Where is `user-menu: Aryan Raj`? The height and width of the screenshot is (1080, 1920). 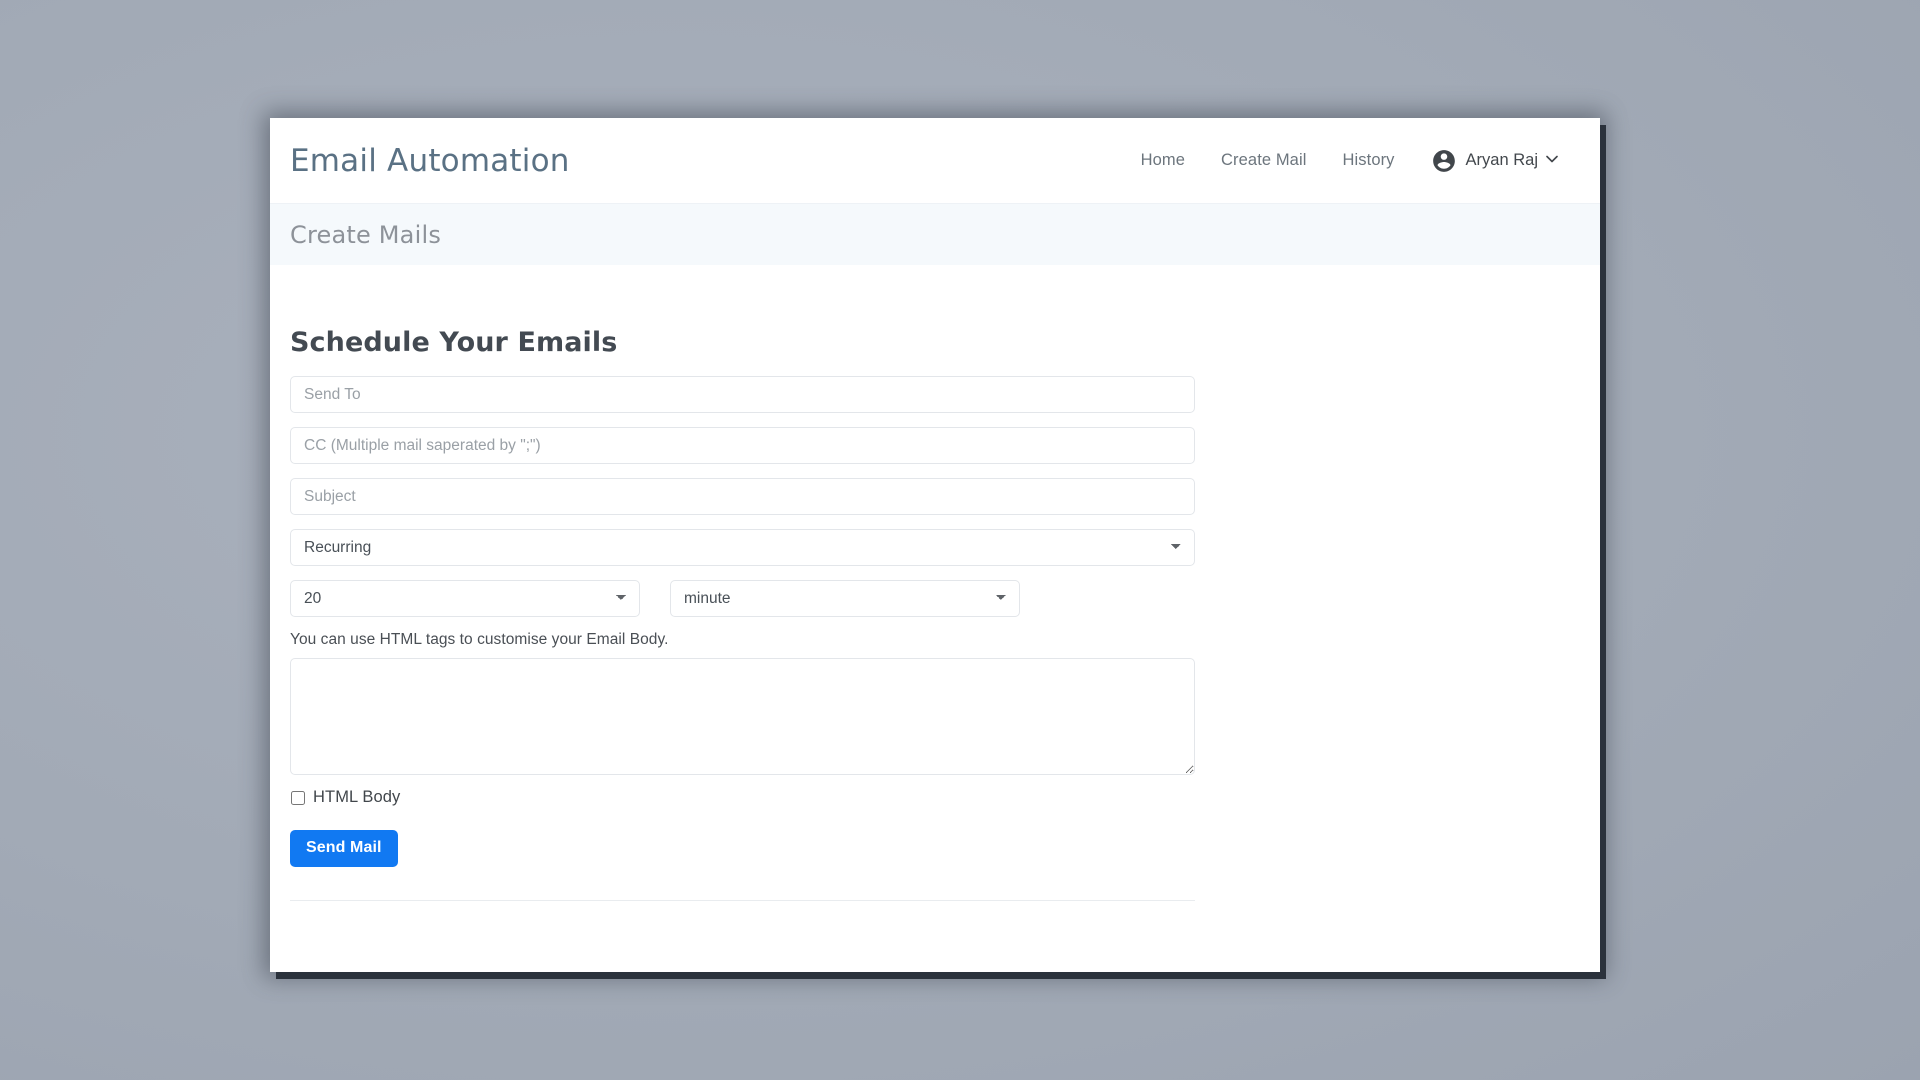 user-menu: Aryan Raj is located at coordinates (1494, 161).